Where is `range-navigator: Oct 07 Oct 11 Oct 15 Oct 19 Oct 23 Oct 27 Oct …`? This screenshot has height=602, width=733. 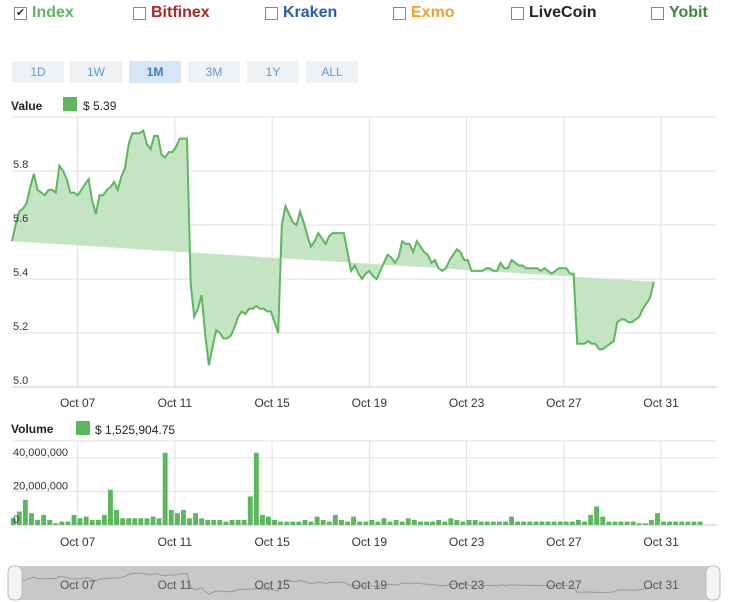
range-navigator: Oct 07 Oct 11 Oct 15 Oct 19 Oct 23 Oct 27 Oct … is located at coordinates (364, 583).